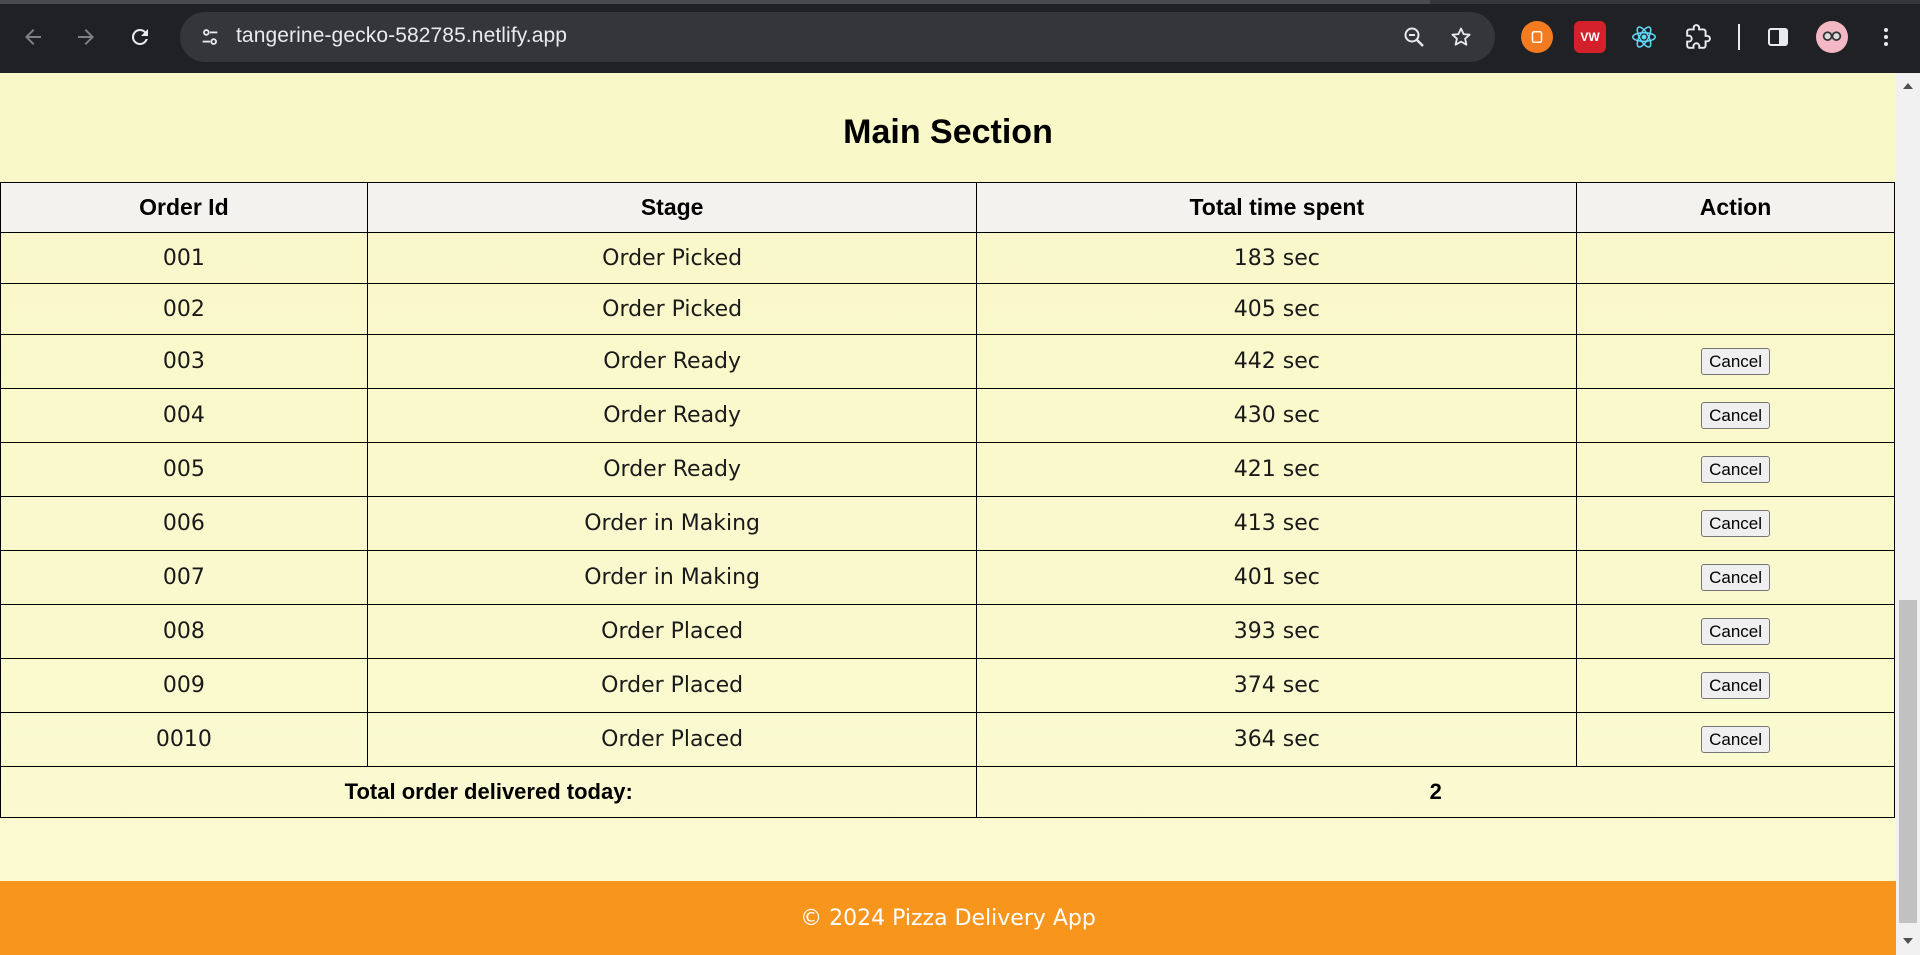  I want to click on extension-vw-icon: VW, so click(1590, 37).